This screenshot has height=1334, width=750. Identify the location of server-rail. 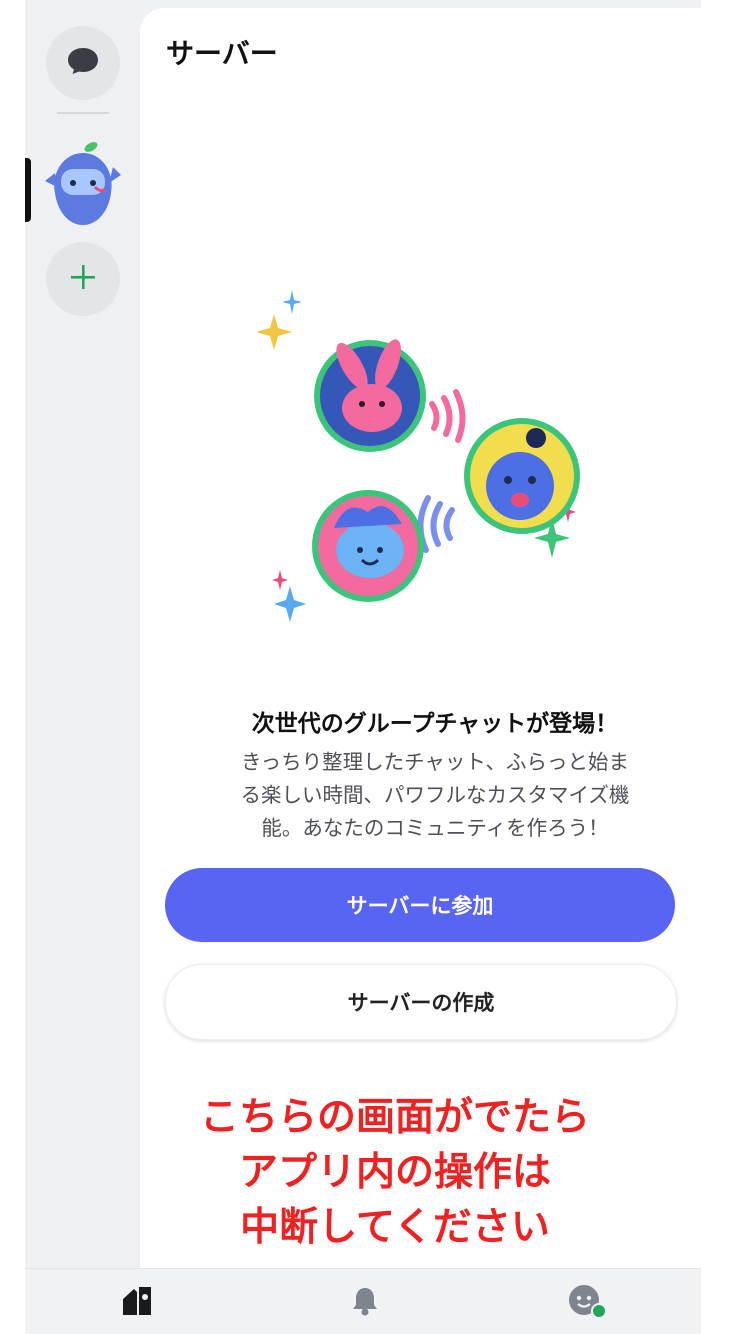
(82, 634).